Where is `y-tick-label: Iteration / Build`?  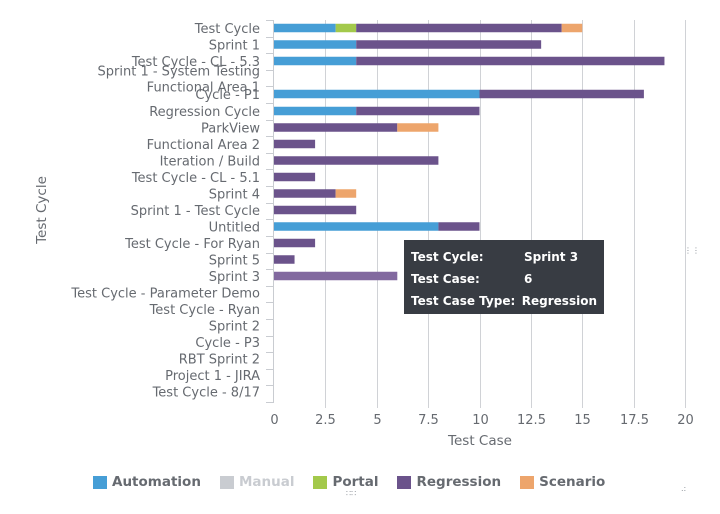
y-tick-label: Iteration / Build is located at coordinates (210, 162).